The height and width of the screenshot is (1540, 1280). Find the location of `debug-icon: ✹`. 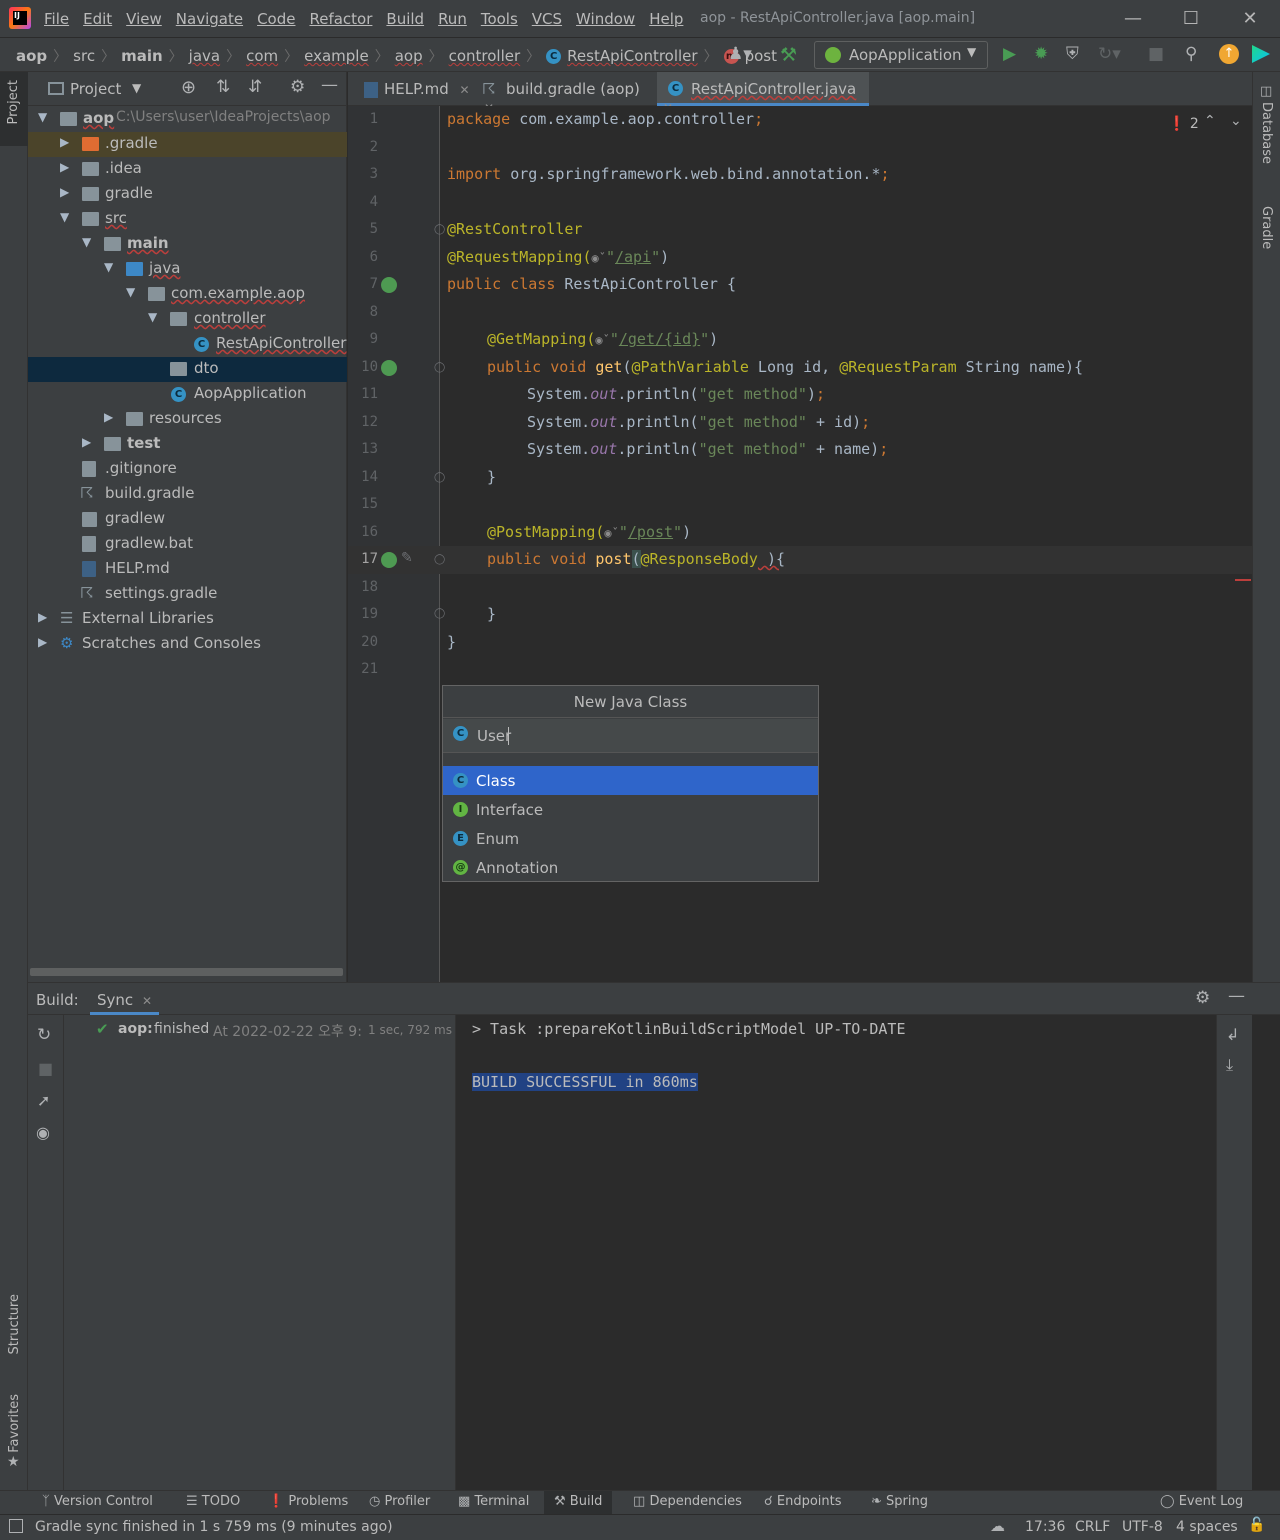

debug-icon: ✹ is located at coordinates (1041, 54).